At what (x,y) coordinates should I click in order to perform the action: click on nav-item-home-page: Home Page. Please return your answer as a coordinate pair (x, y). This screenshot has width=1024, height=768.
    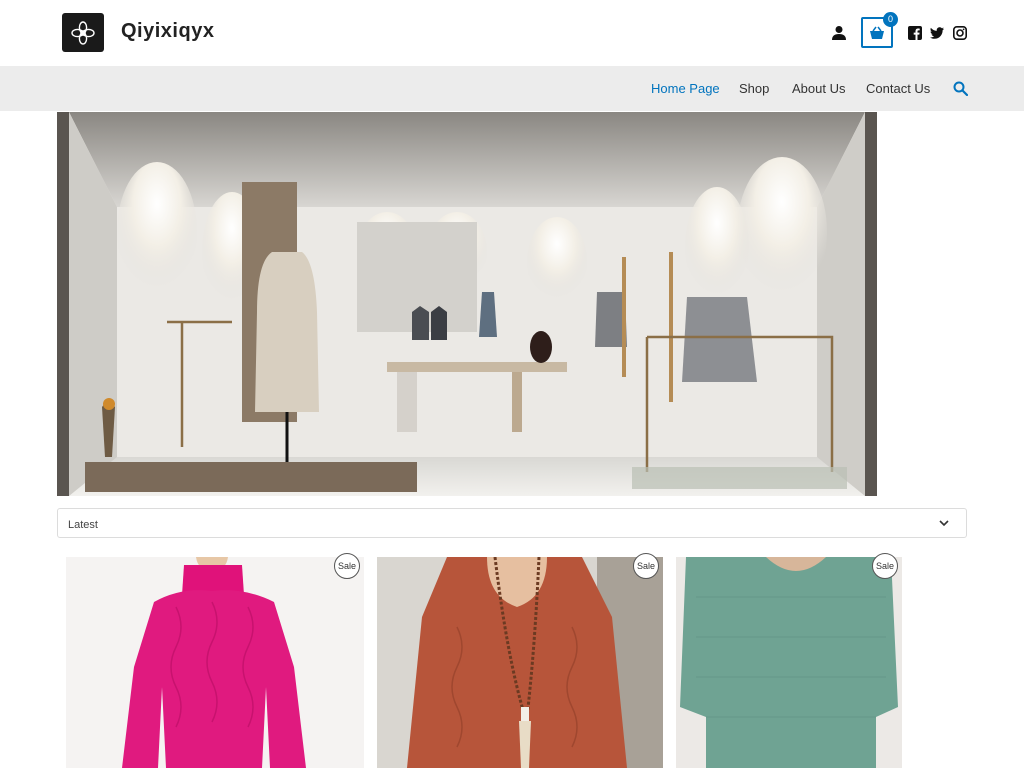
    Looking at the image, I should click on (685, 88).